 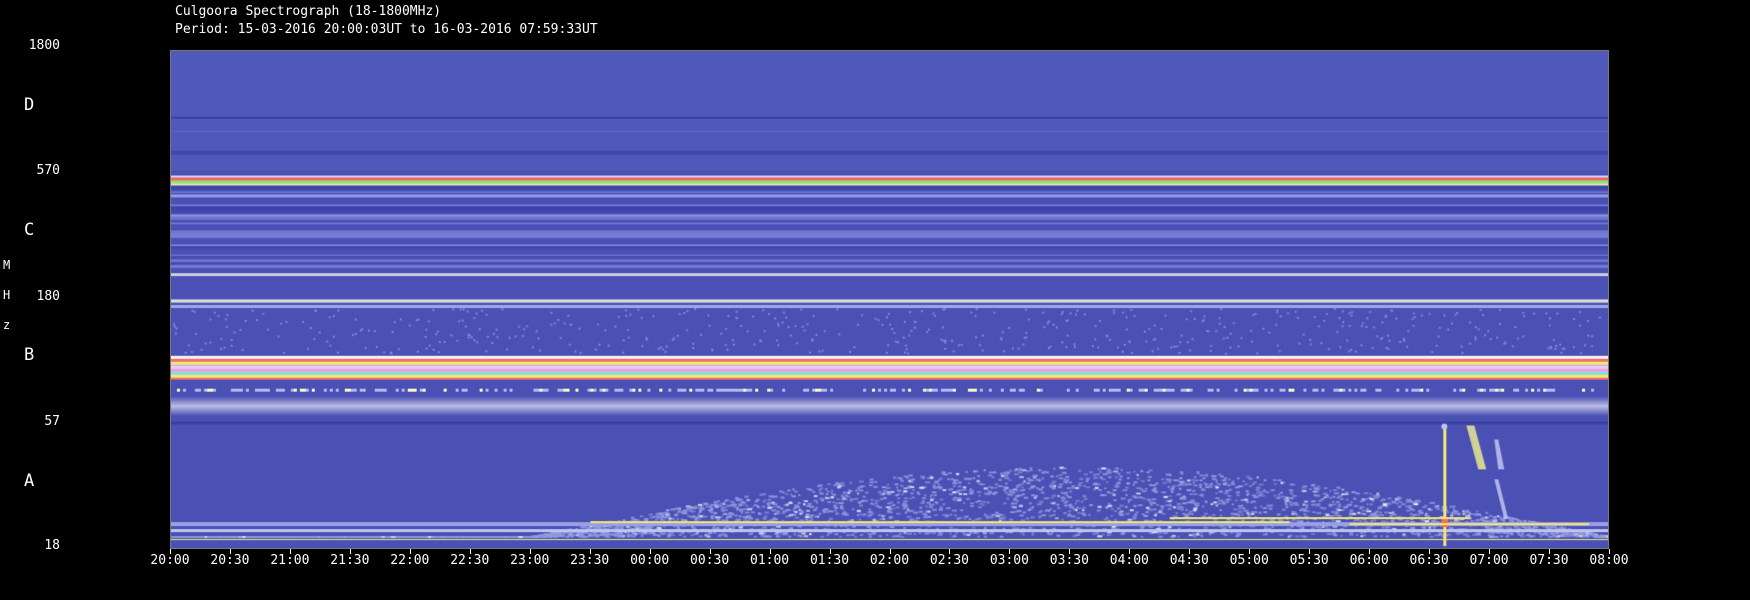 I want to click on x-tick-label: 03:00, so click(x=1009, y=560).